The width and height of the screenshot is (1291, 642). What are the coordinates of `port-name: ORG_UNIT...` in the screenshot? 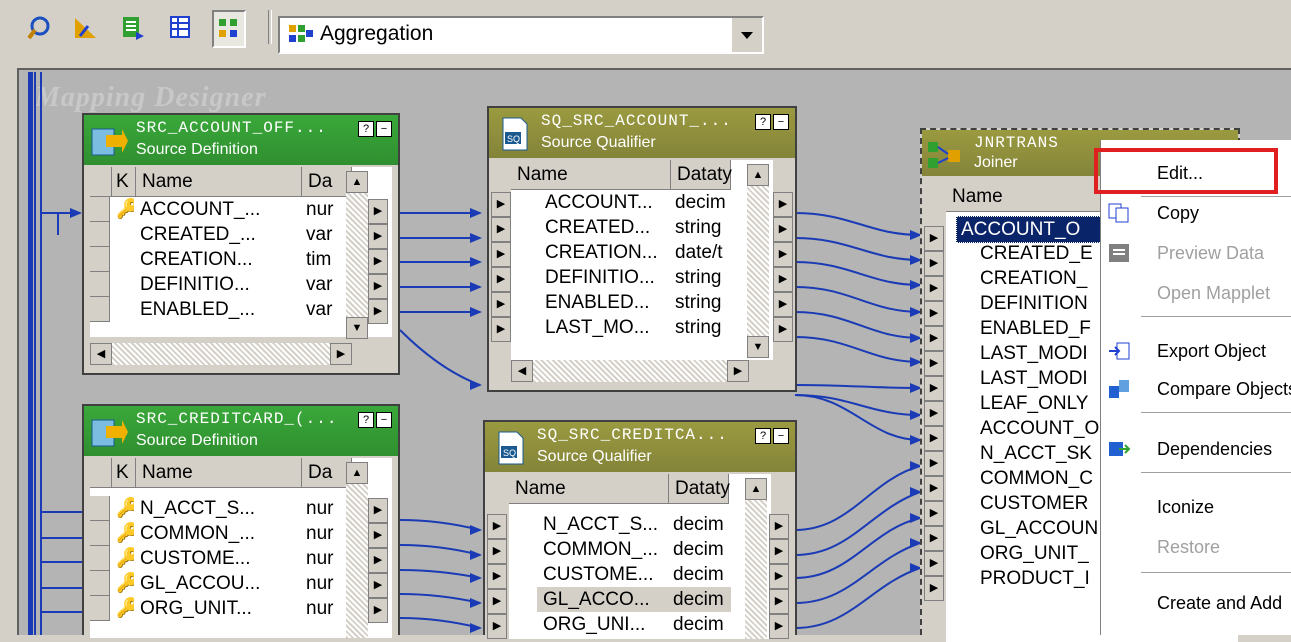 It's located at (220, 608).